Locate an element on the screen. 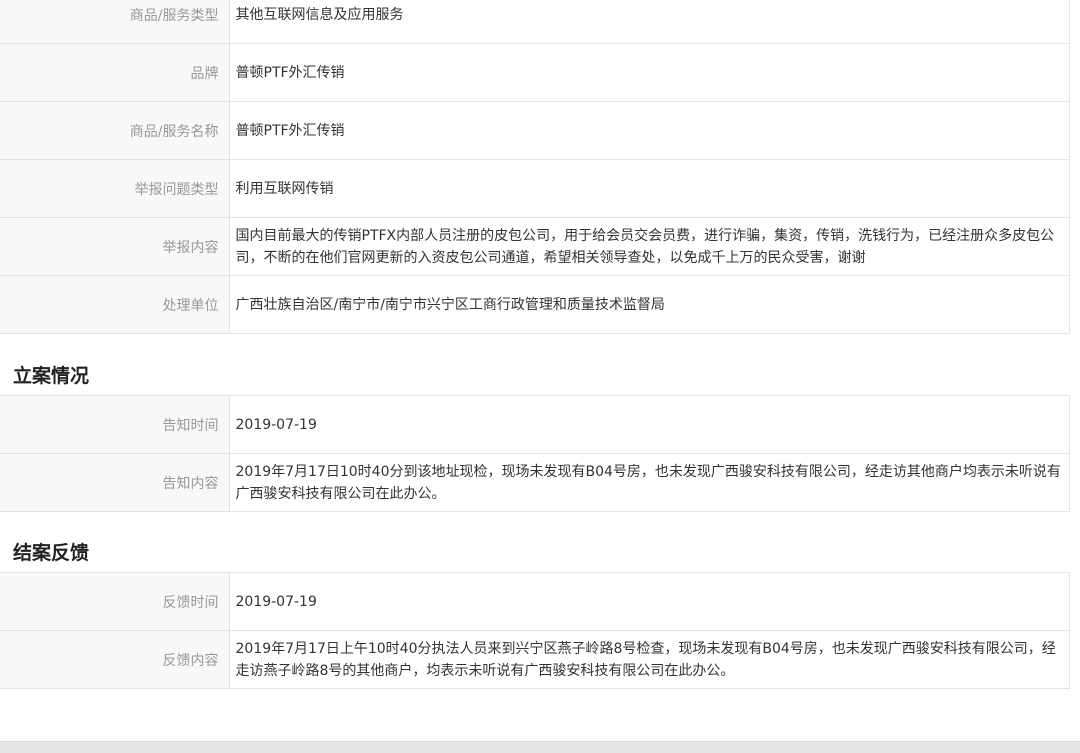 Image resolution: width=1080 pixels, height=753 pixels. row-value: 其他互联网信息及应用服务 is located at coordinates (649, 22).